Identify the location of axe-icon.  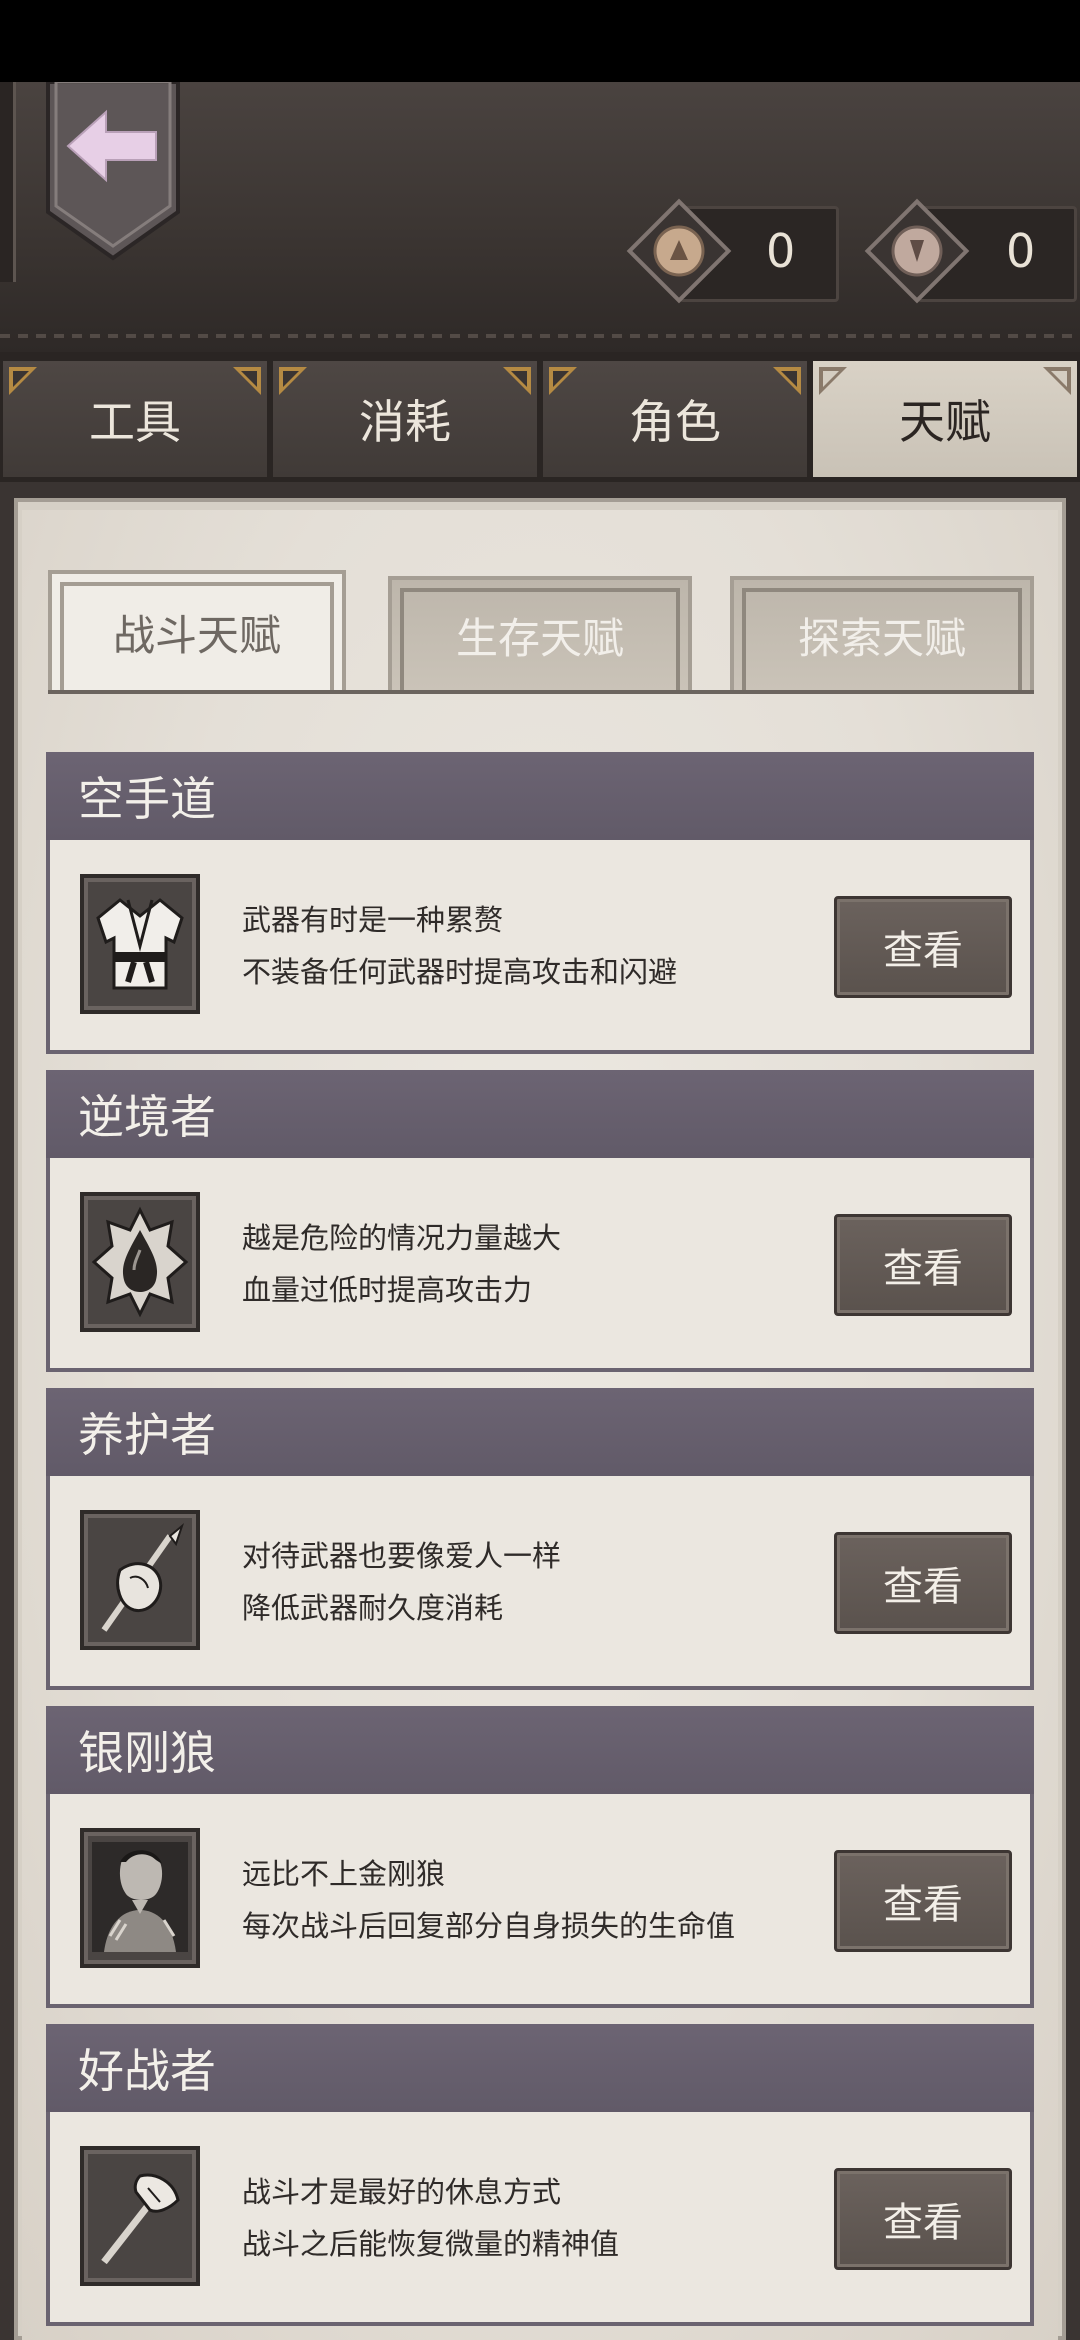
(140, 2216).